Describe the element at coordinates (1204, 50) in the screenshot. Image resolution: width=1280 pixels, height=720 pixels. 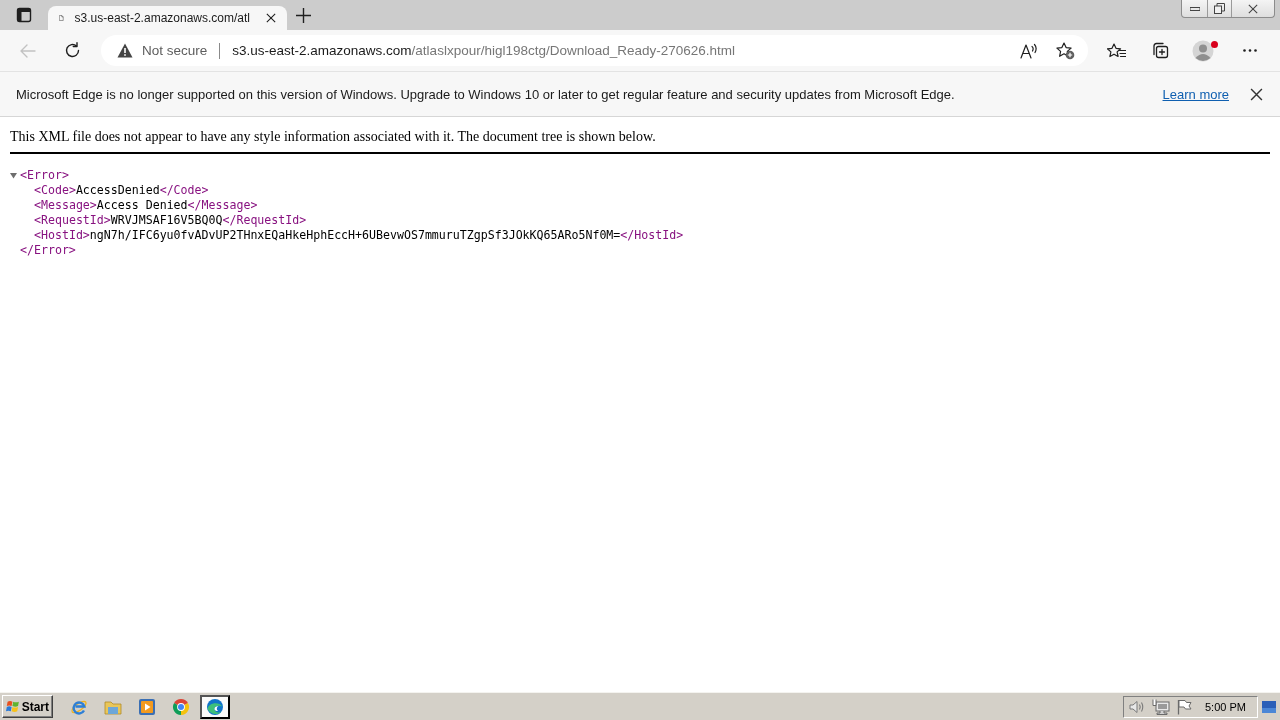
I see `avatar-icon` at that location.